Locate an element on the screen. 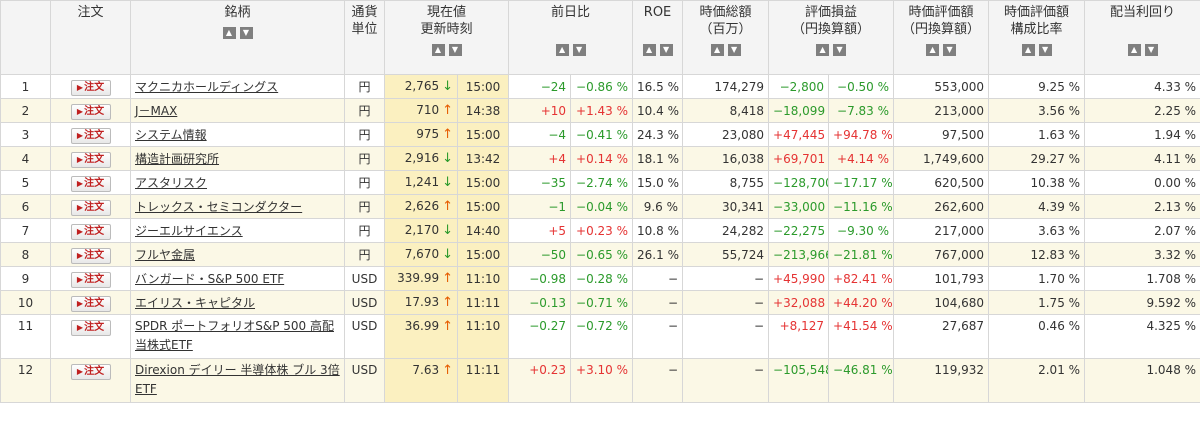 Image resolution: width=1200 pixels, height=437 pixels. stock-name-cell: アスタリスク is located at coordinates (237, 182).